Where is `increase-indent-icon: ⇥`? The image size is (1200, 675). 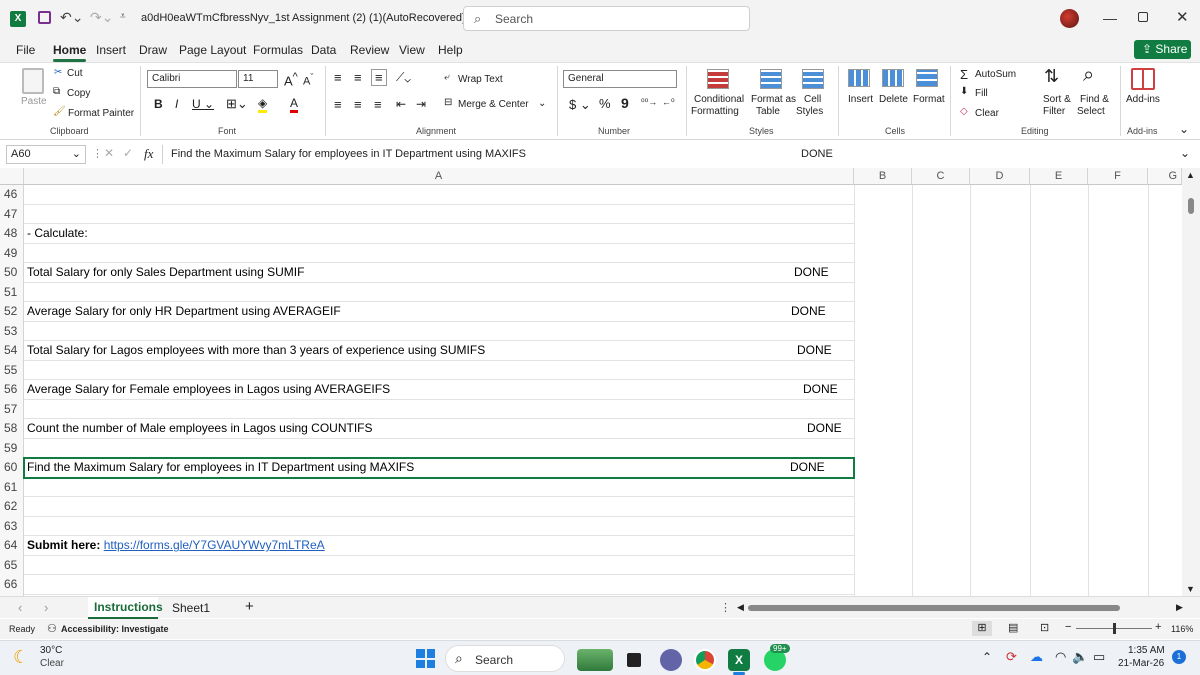
increase-indent-icon: ⇥ is located at coordinates (421, 104).